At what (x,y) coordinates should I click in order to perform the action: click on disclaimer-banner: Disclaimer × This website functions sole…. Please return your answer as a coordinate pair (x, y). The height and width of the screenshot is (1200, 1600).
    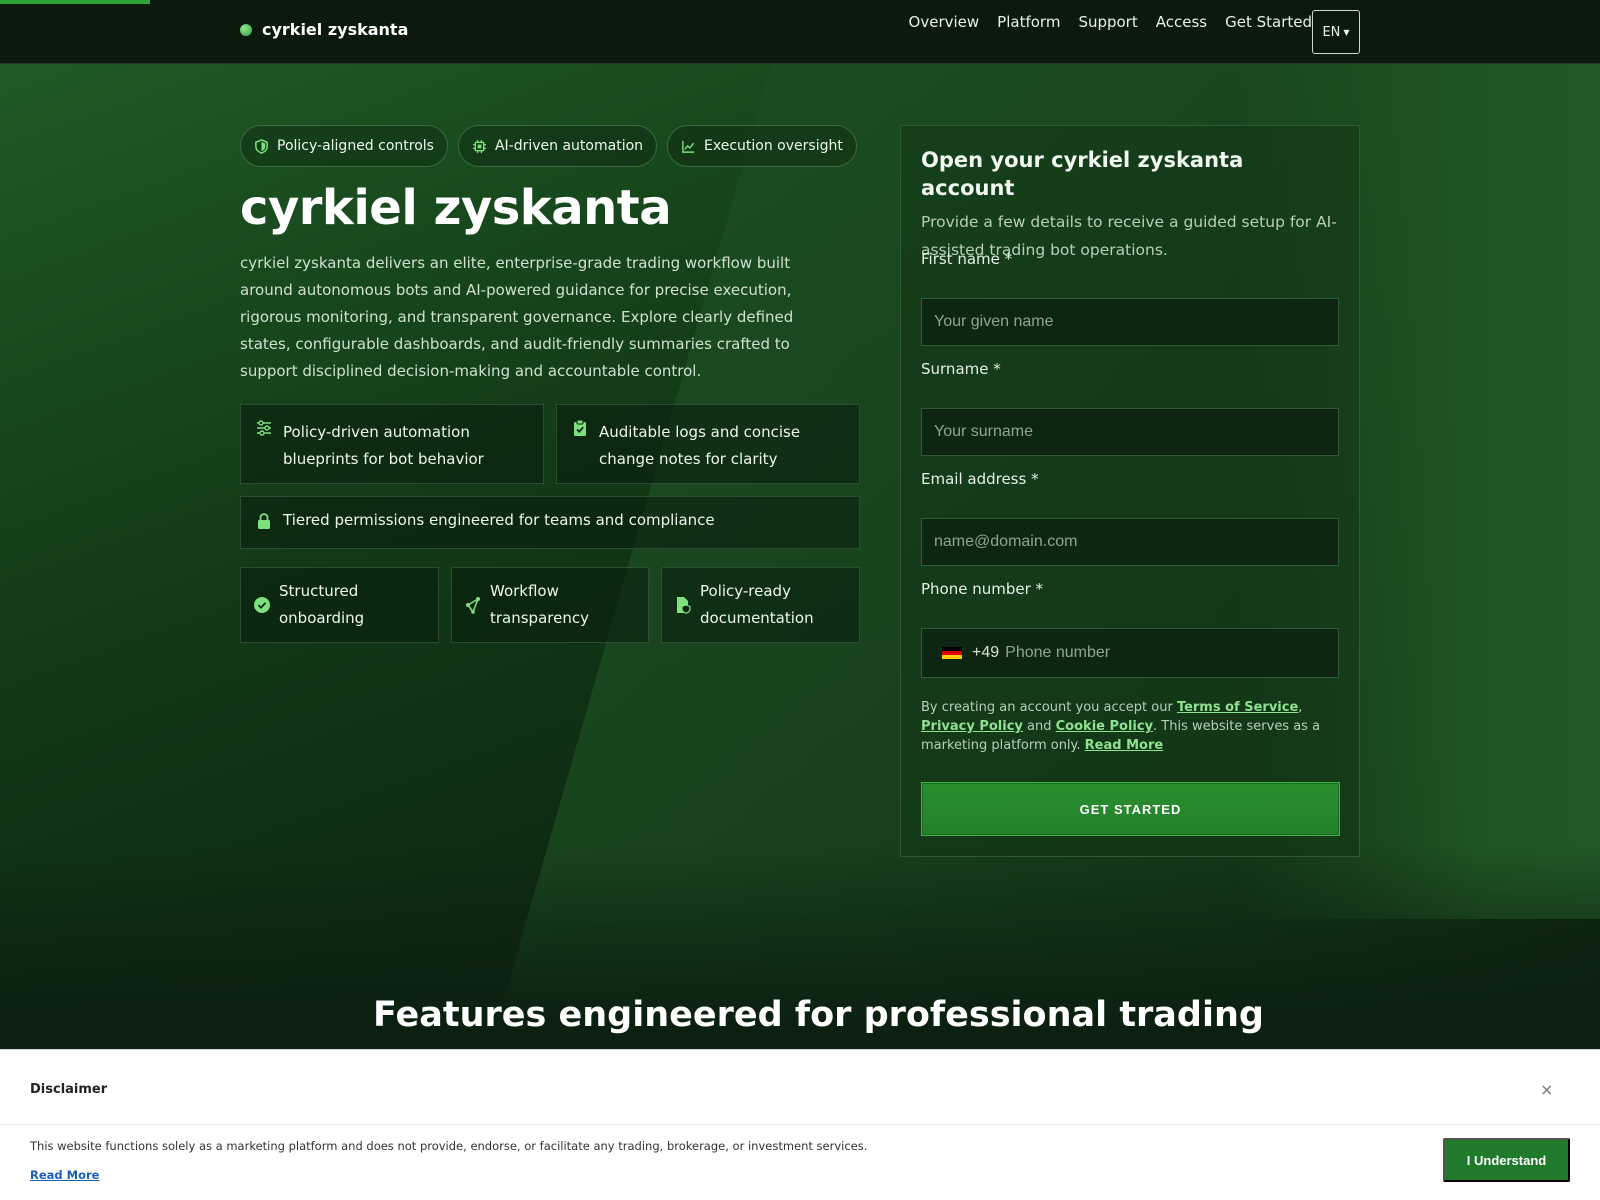
    Looking at the image, I should click on (800, 1124).